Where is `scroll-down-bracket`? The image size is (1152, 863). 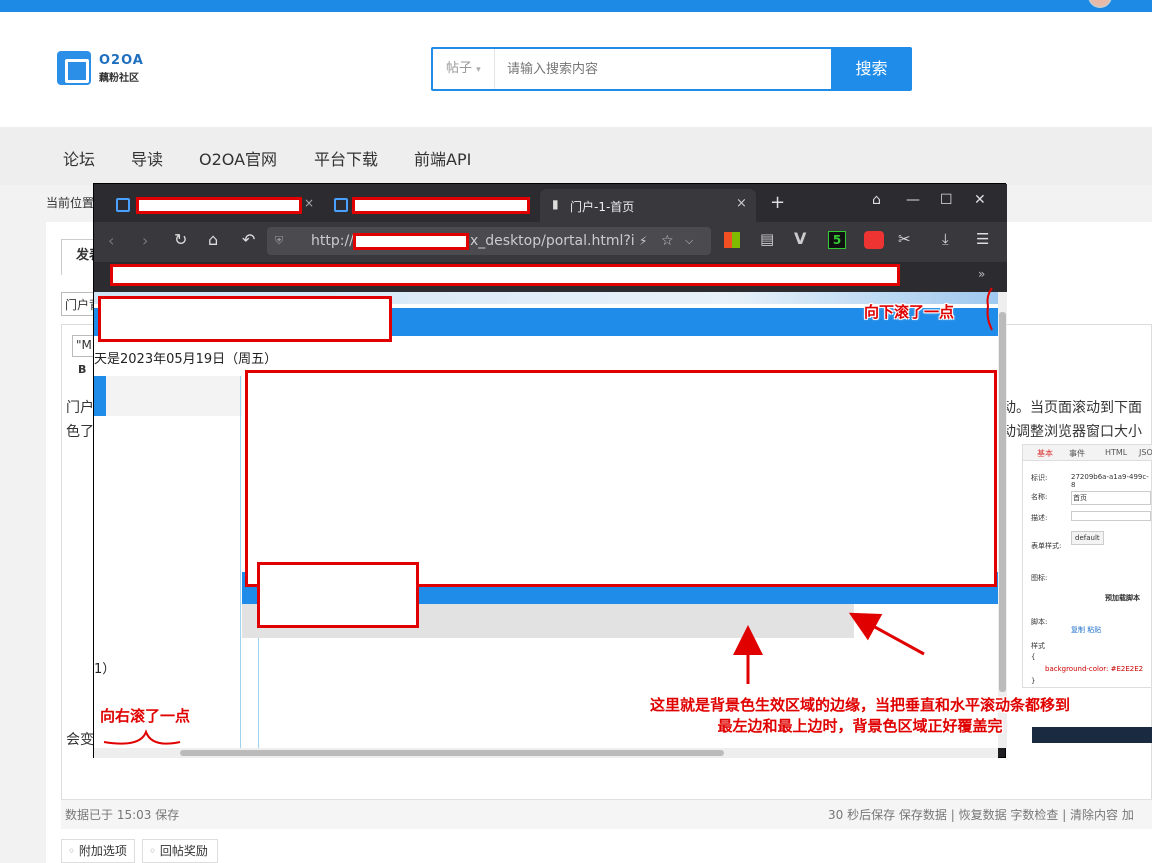
scroll-down-bracket is located at coordinates (989, 309).